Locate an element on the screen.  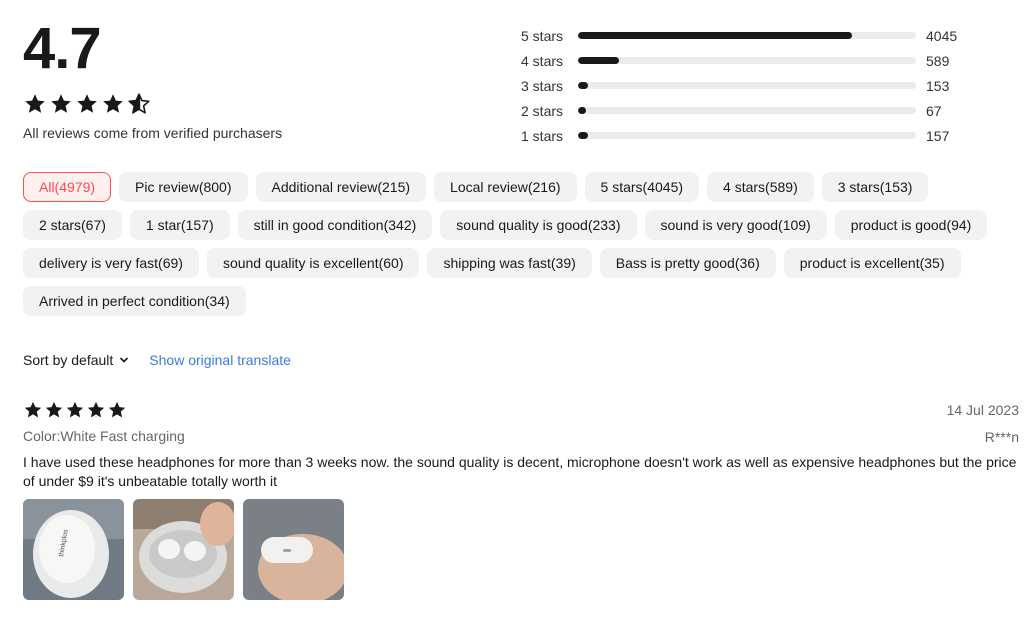
hand-holding-case-photo is located at coordinates (293, 549).